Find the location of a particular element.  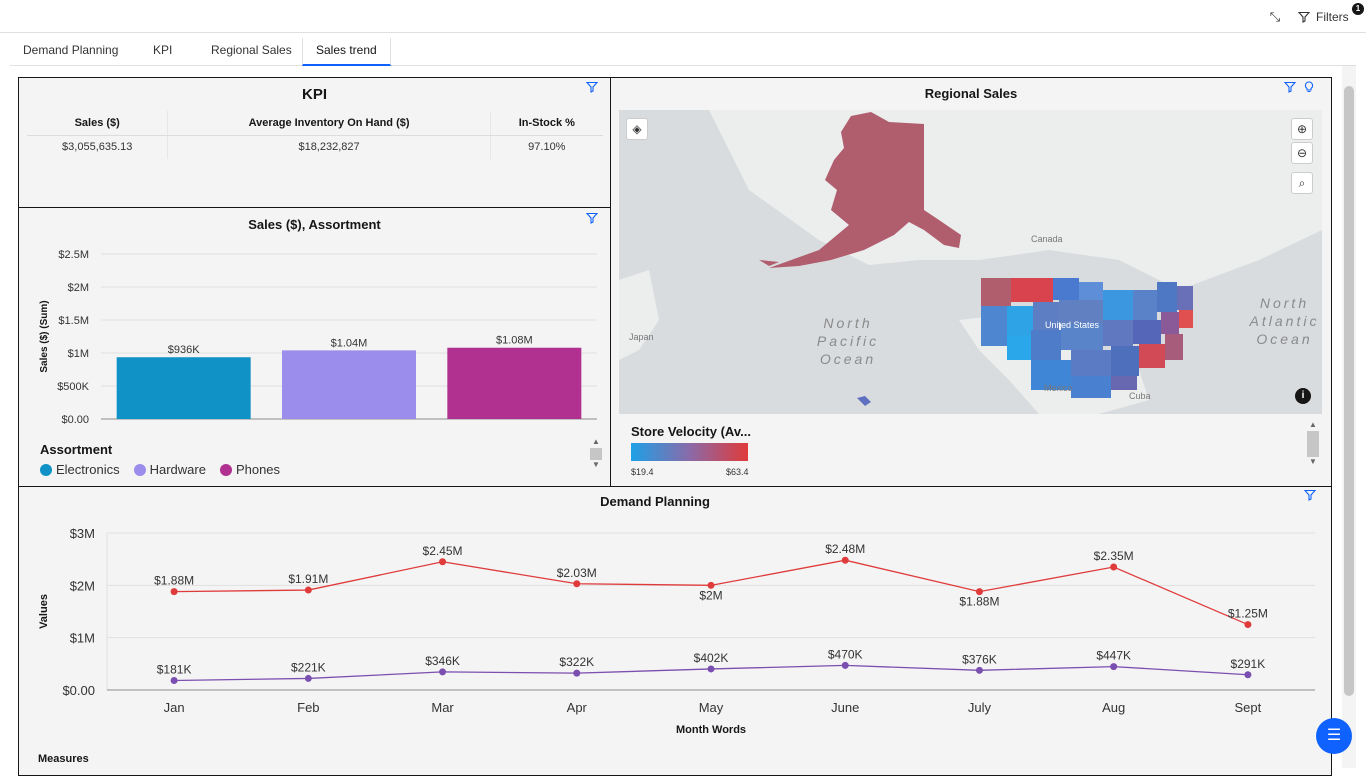

y-tick-label: $3M is located at coordinates (82, 533).